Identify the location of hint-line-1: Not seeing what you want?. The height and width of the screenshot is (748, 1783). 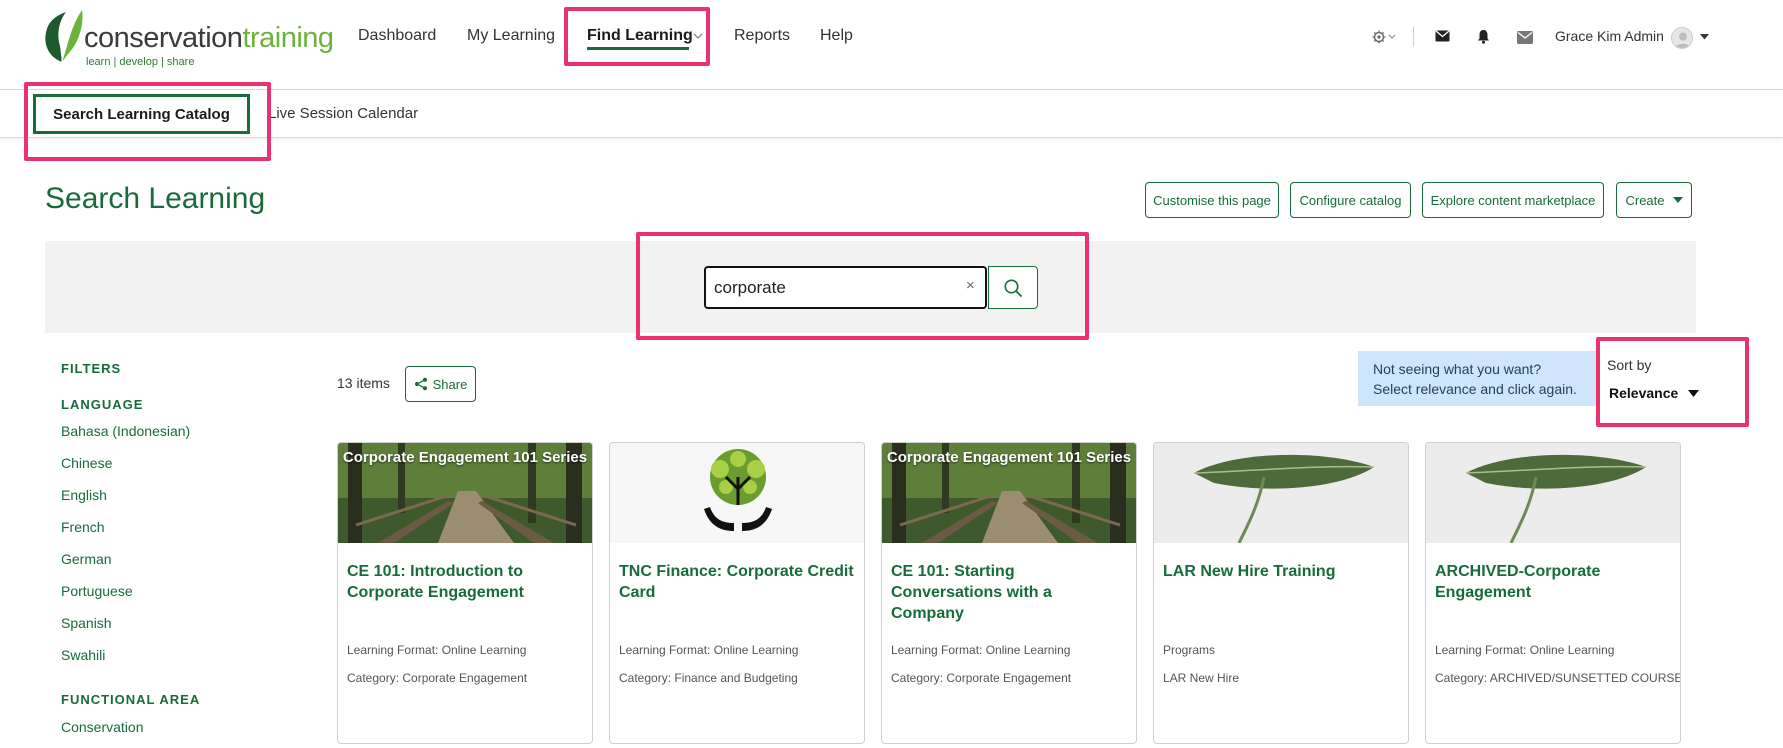
(1457, 369).